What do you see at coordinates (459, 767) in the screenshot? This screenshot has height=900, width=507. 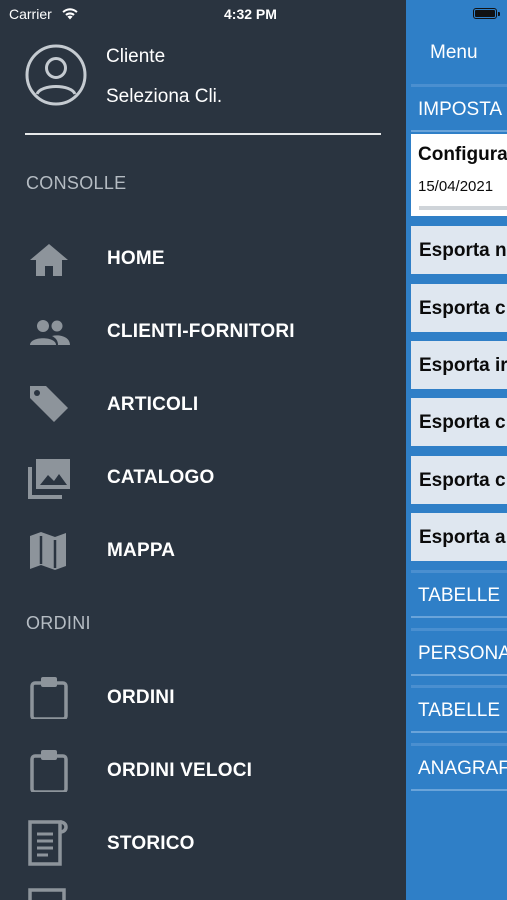 I see `row-anagrafiche: ANAGRAF` at bounding box center [459, 767].